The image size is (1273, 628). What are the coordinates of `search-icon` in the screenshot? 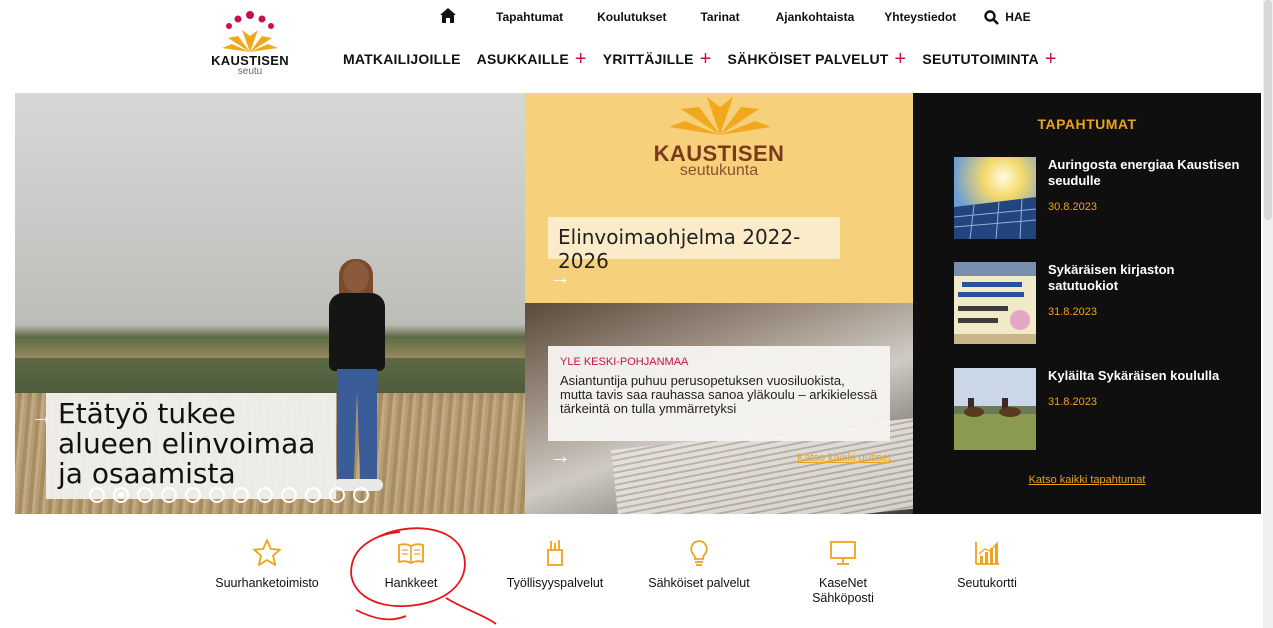 It's located at (992, 17).